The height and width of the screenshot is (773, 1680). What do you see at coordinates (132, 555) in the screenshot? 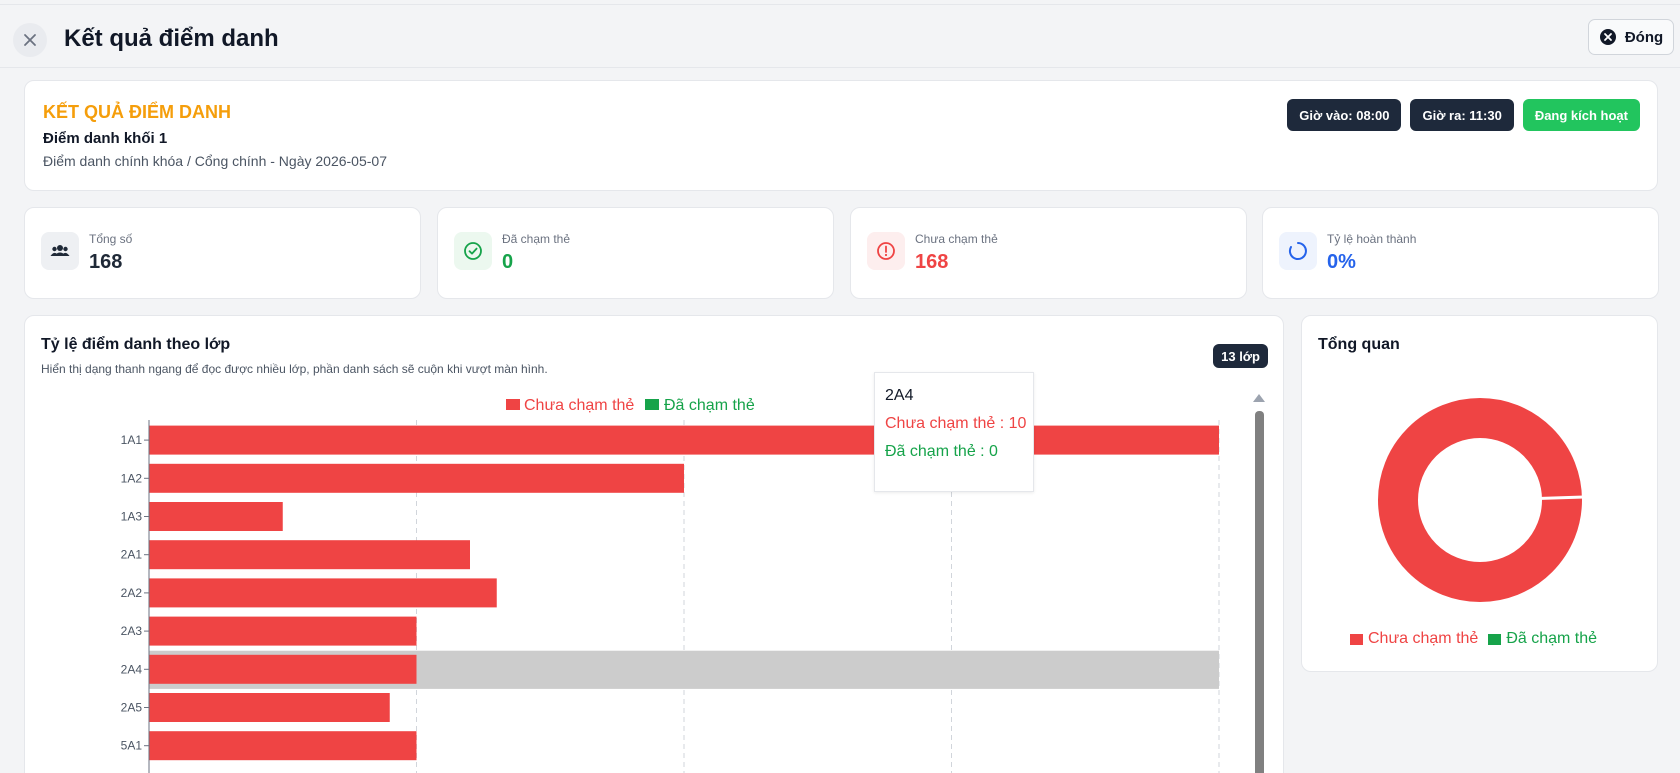
I see `tick-label: 2A1` at bounding box center [132, 555].